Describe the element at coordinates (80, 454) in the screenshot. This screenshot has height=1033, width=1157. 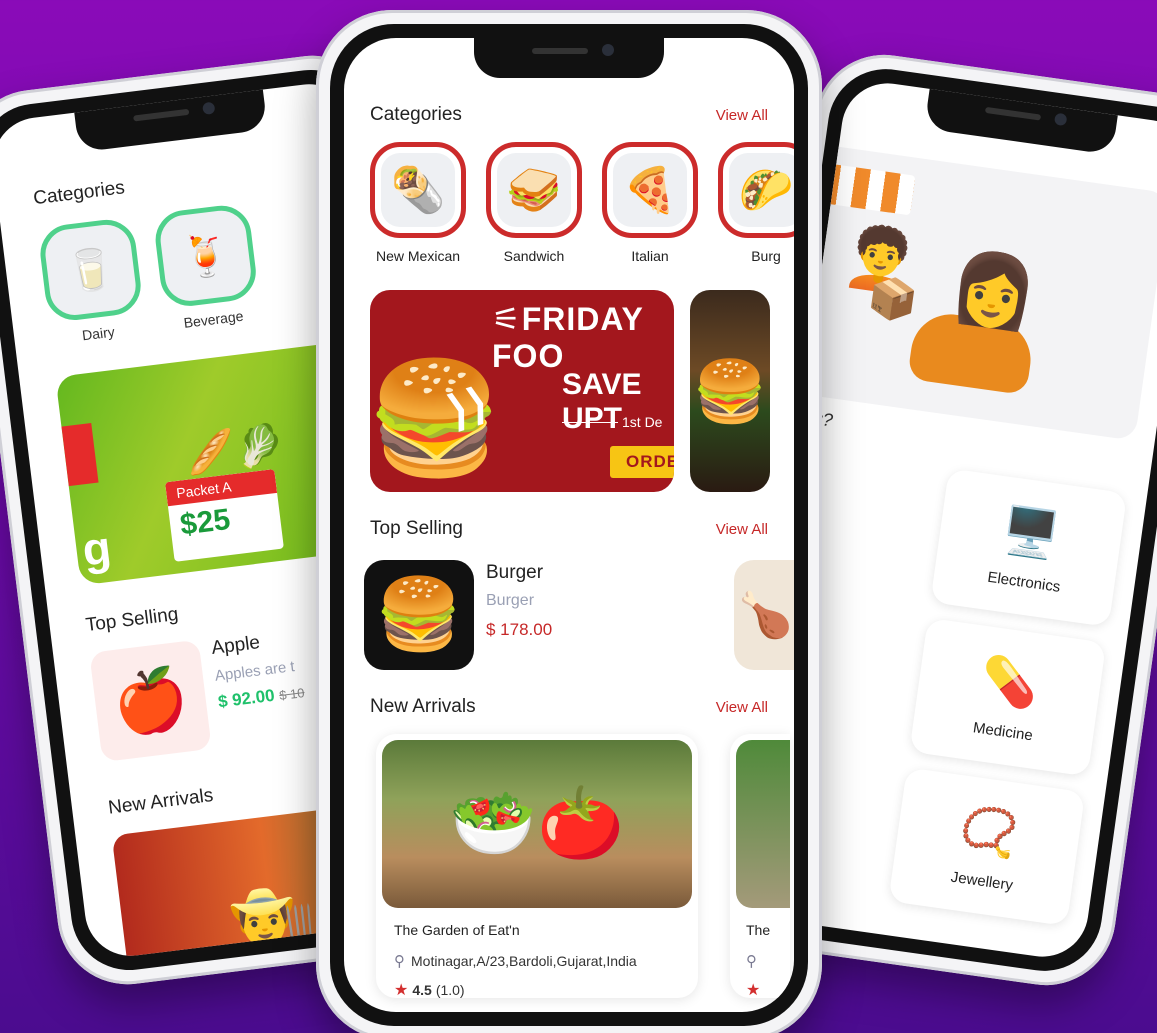
I see `banner-red-strip` at that location.